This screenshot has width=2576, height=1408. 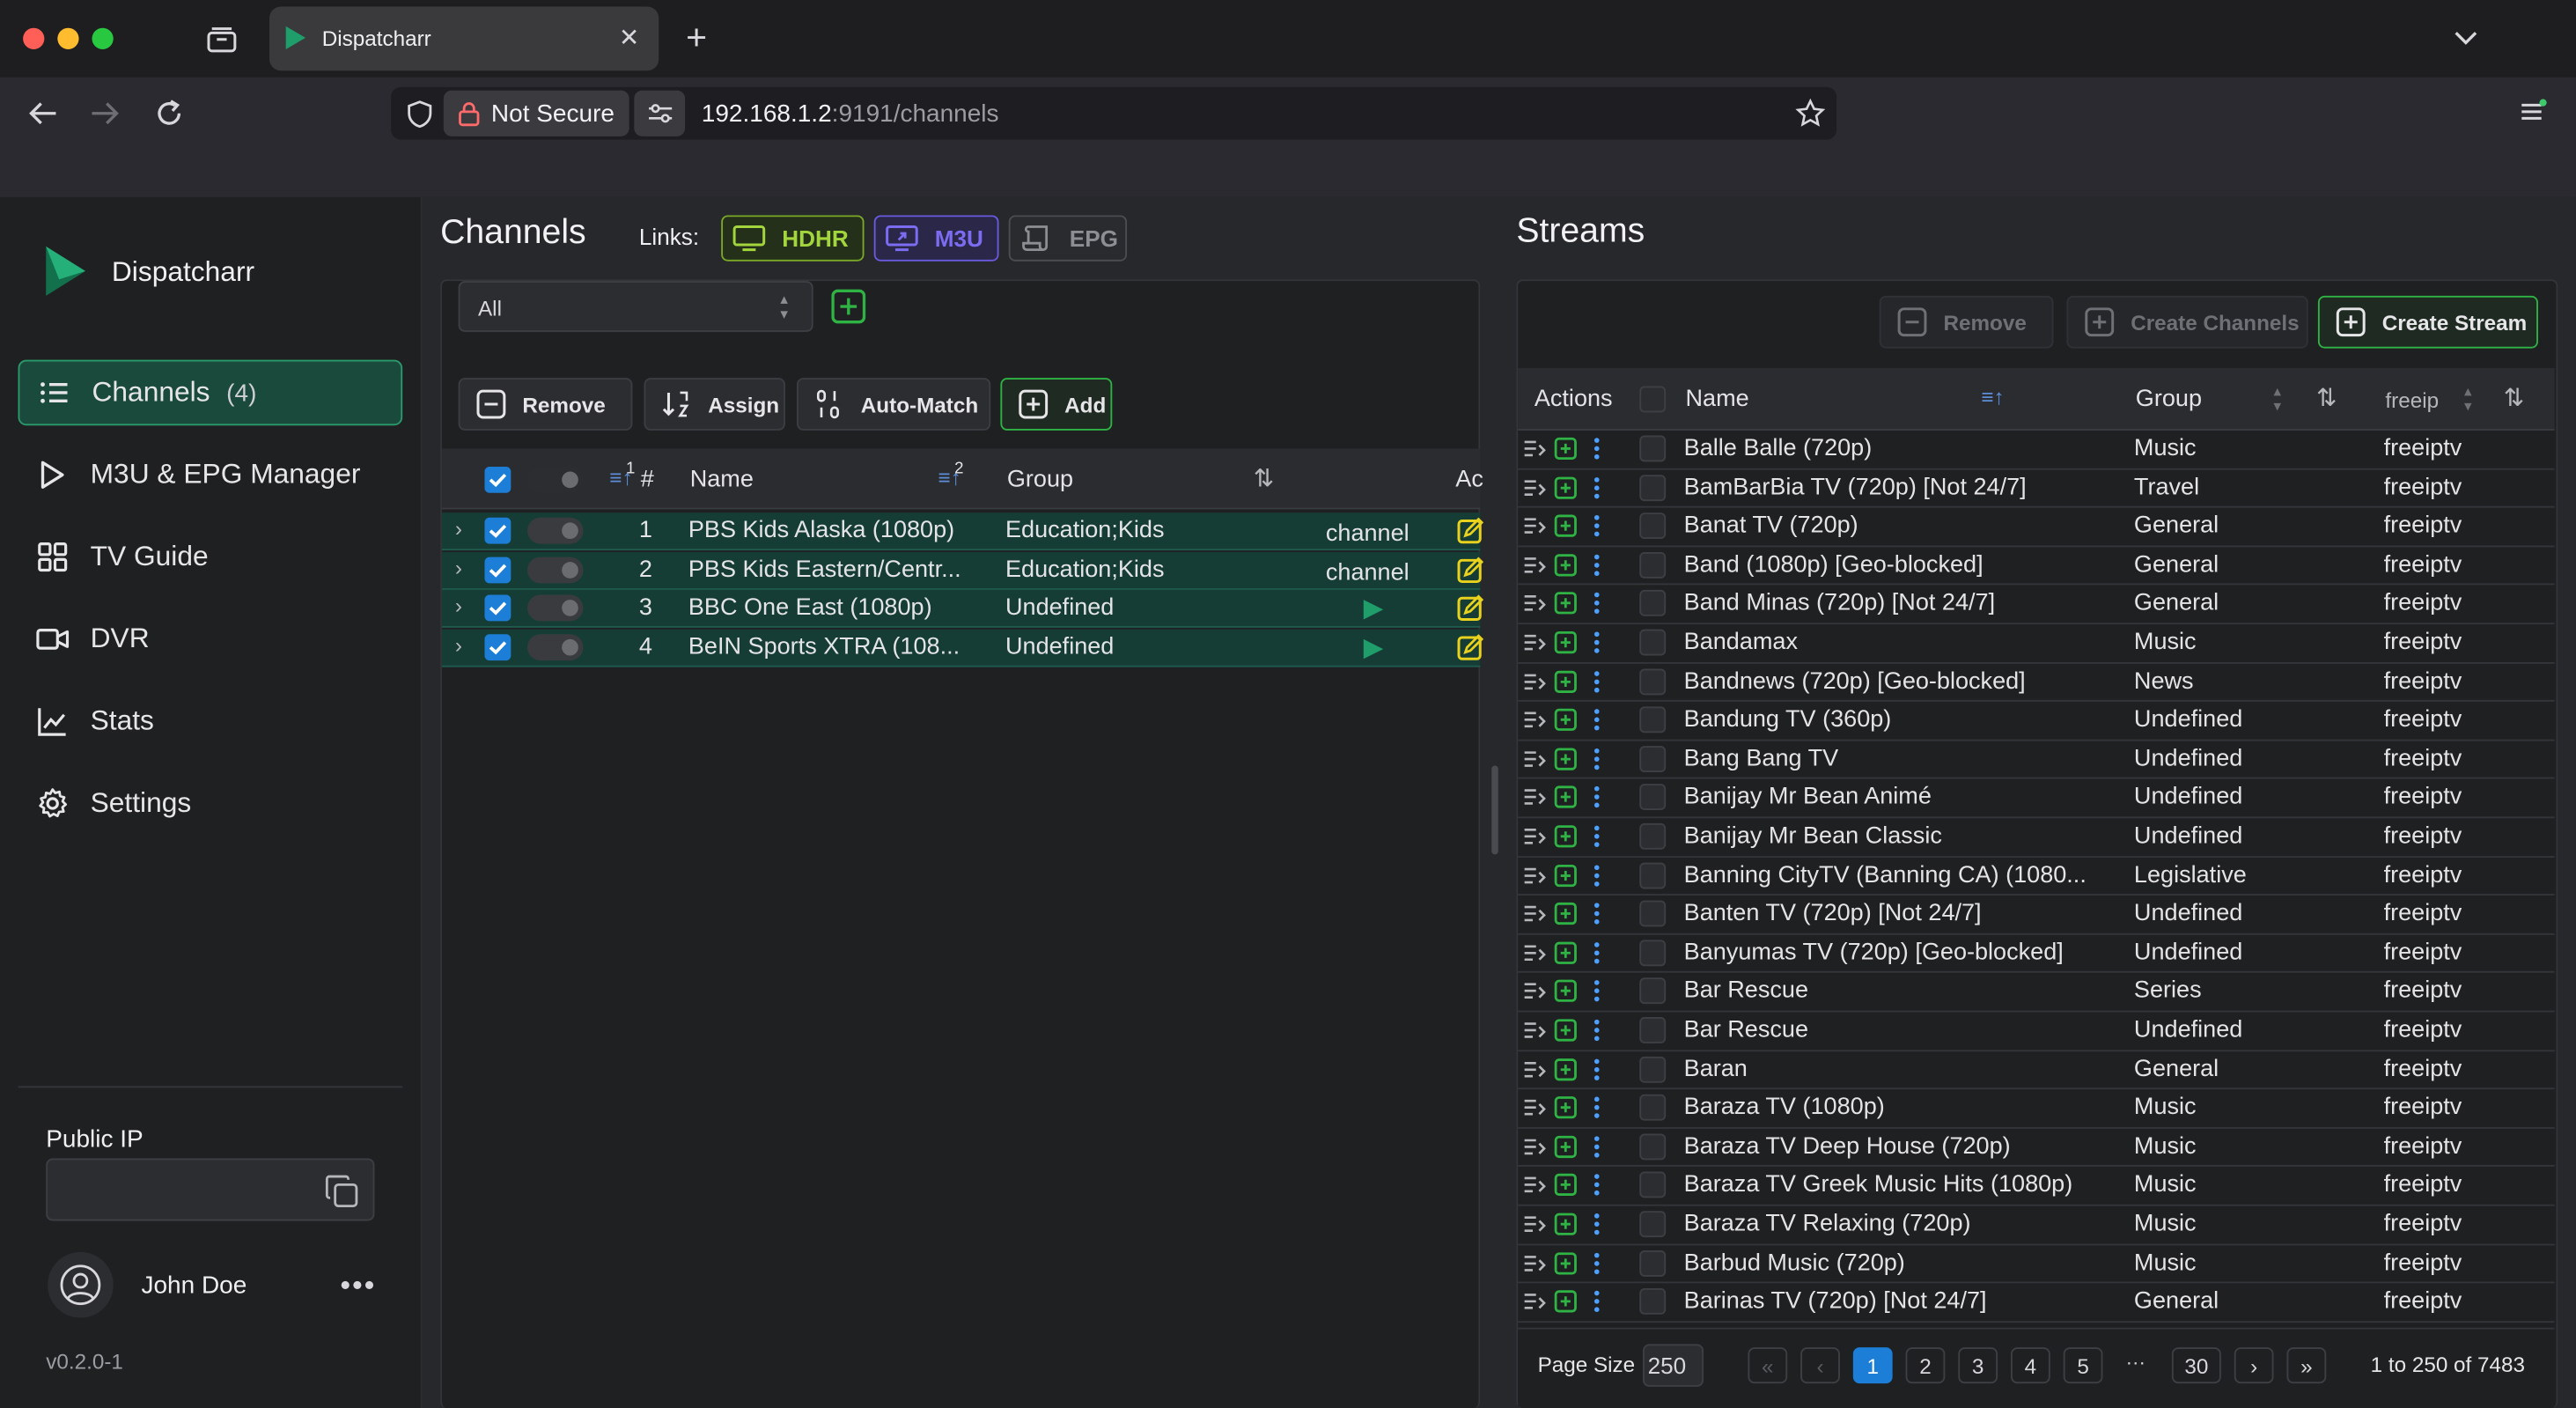 I want to click on table-row: Bandung TV (360p) Undefined freeiptv, so click(x=2037, y=722).